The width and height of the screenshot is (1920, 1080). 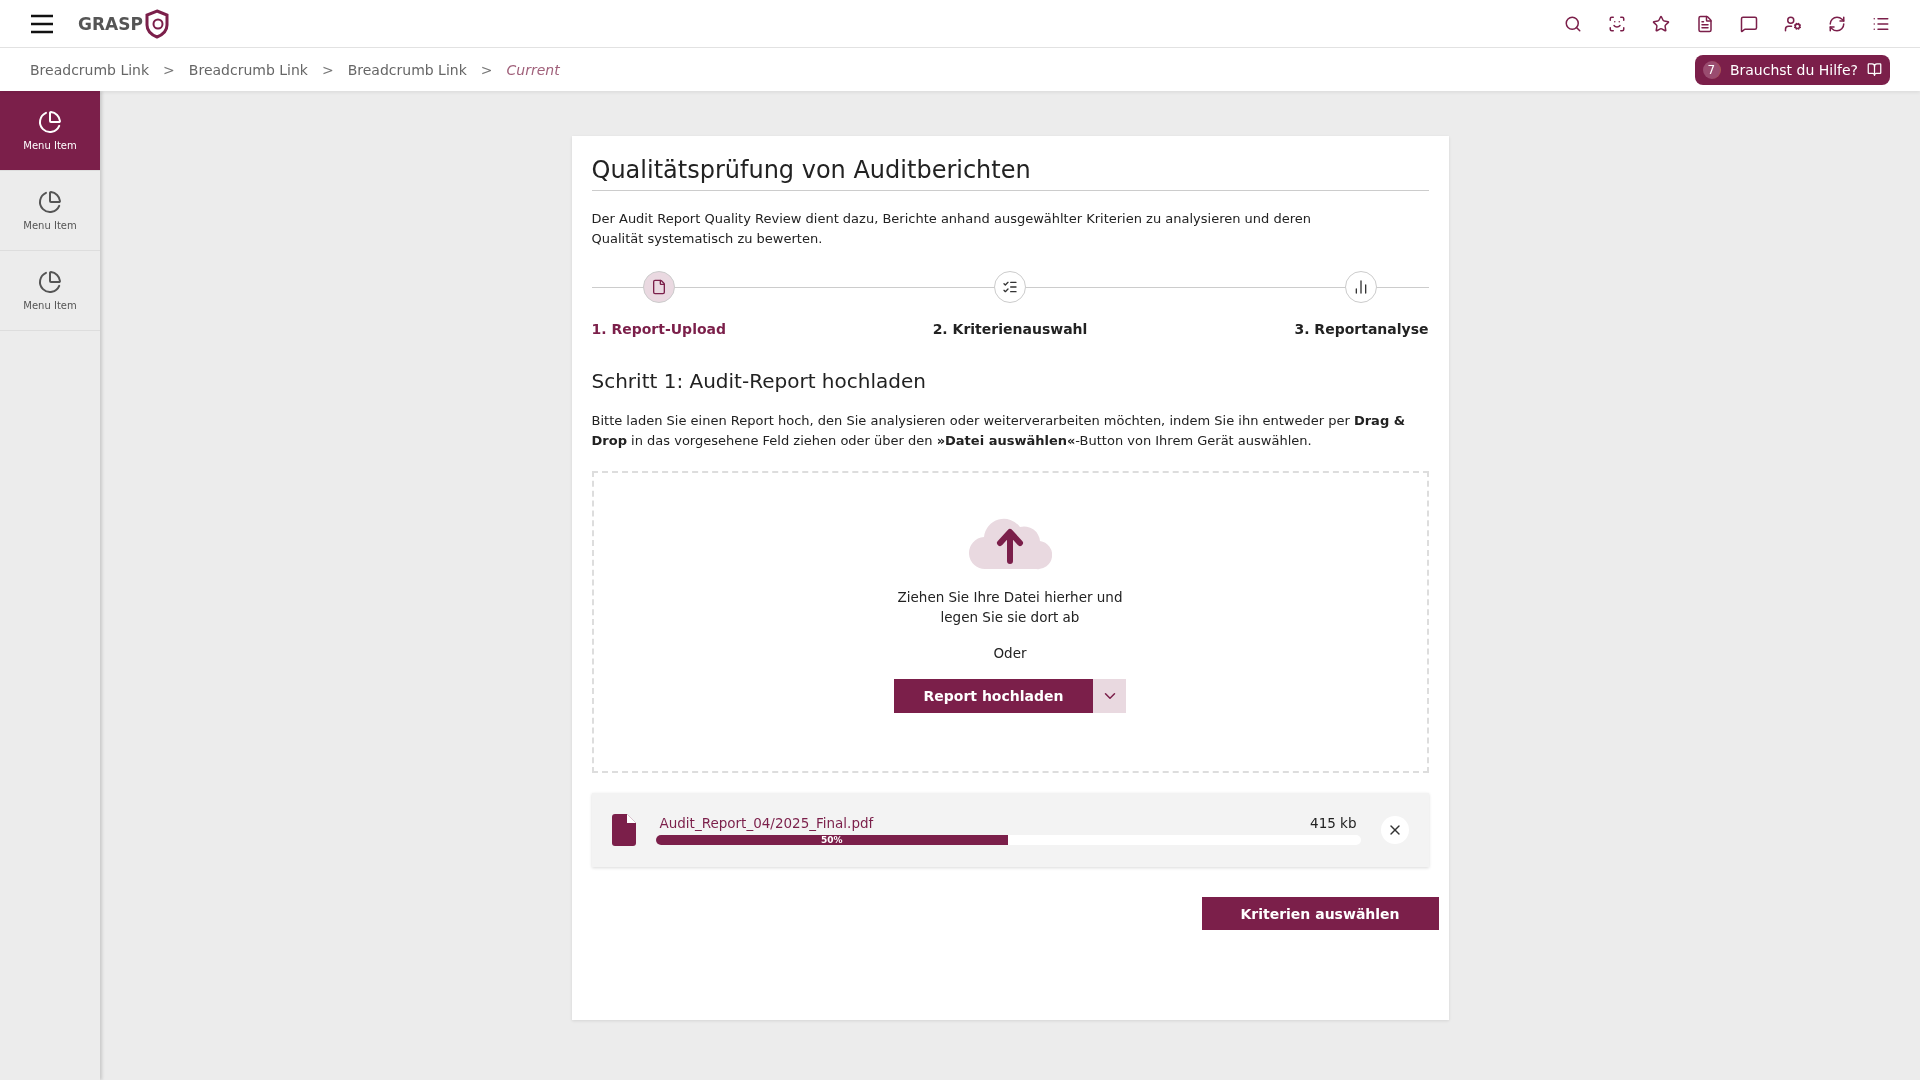 What do you see at coordinates (1010, 607) in the screenshot?
I see `dropzone-text: Ziehen Sie Ihre Datei hierher und legen Sie sie dort ab` at bounding box center [1010, 607].